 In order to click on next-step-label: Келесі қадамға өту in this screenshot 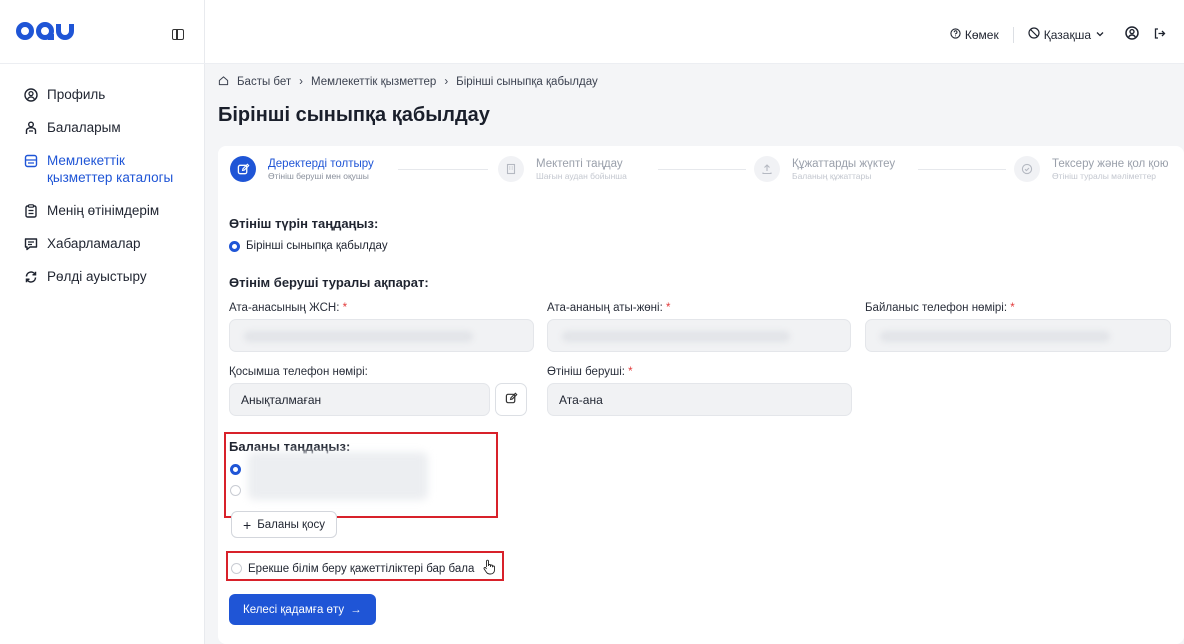, I will do `click(294, 609)`.